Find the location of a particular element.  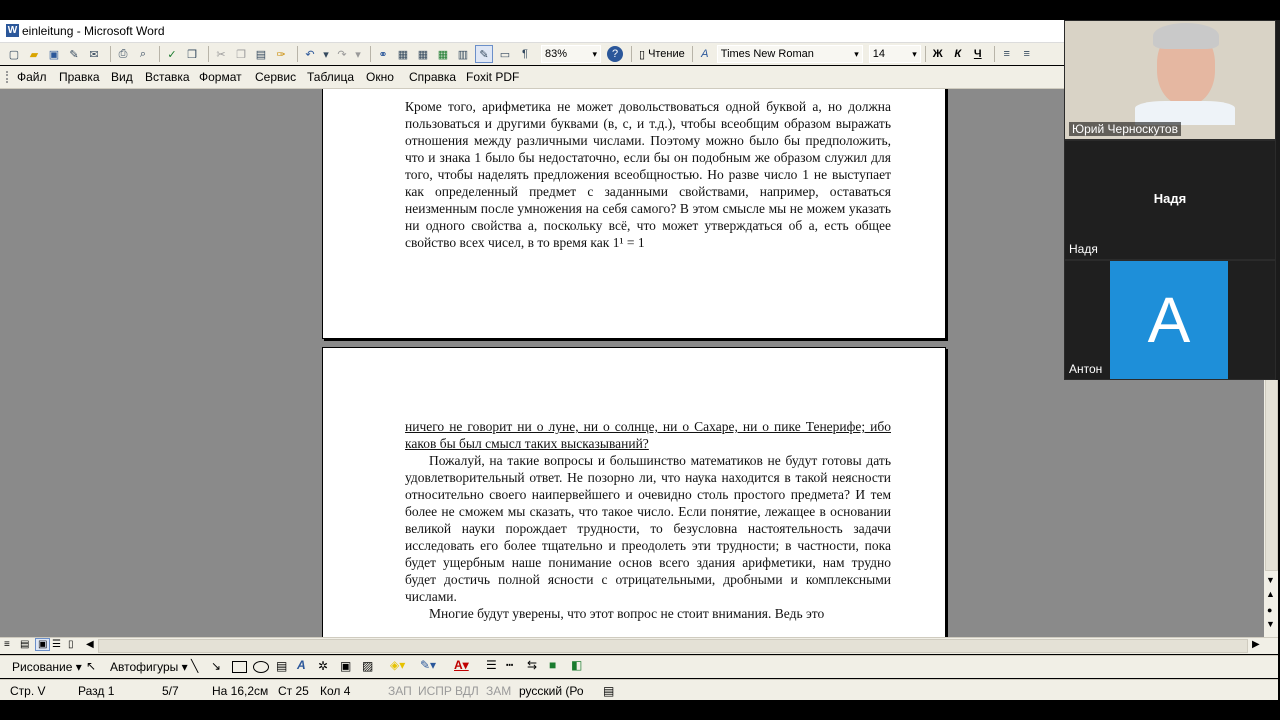

help-icon: ? is located at coordinates (615, 54).